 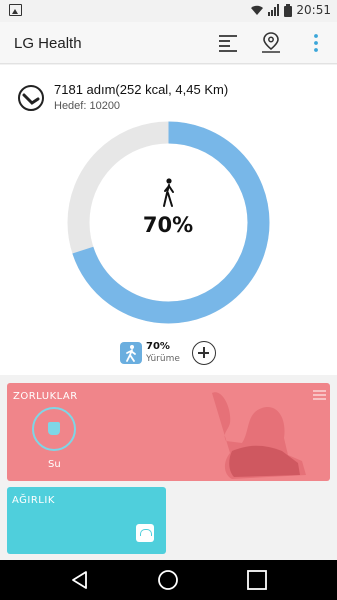 What do you see at coordinates (158, 346) in the screenshot?
I see `activity-percent: 70%` at bounding box center [158, 346].